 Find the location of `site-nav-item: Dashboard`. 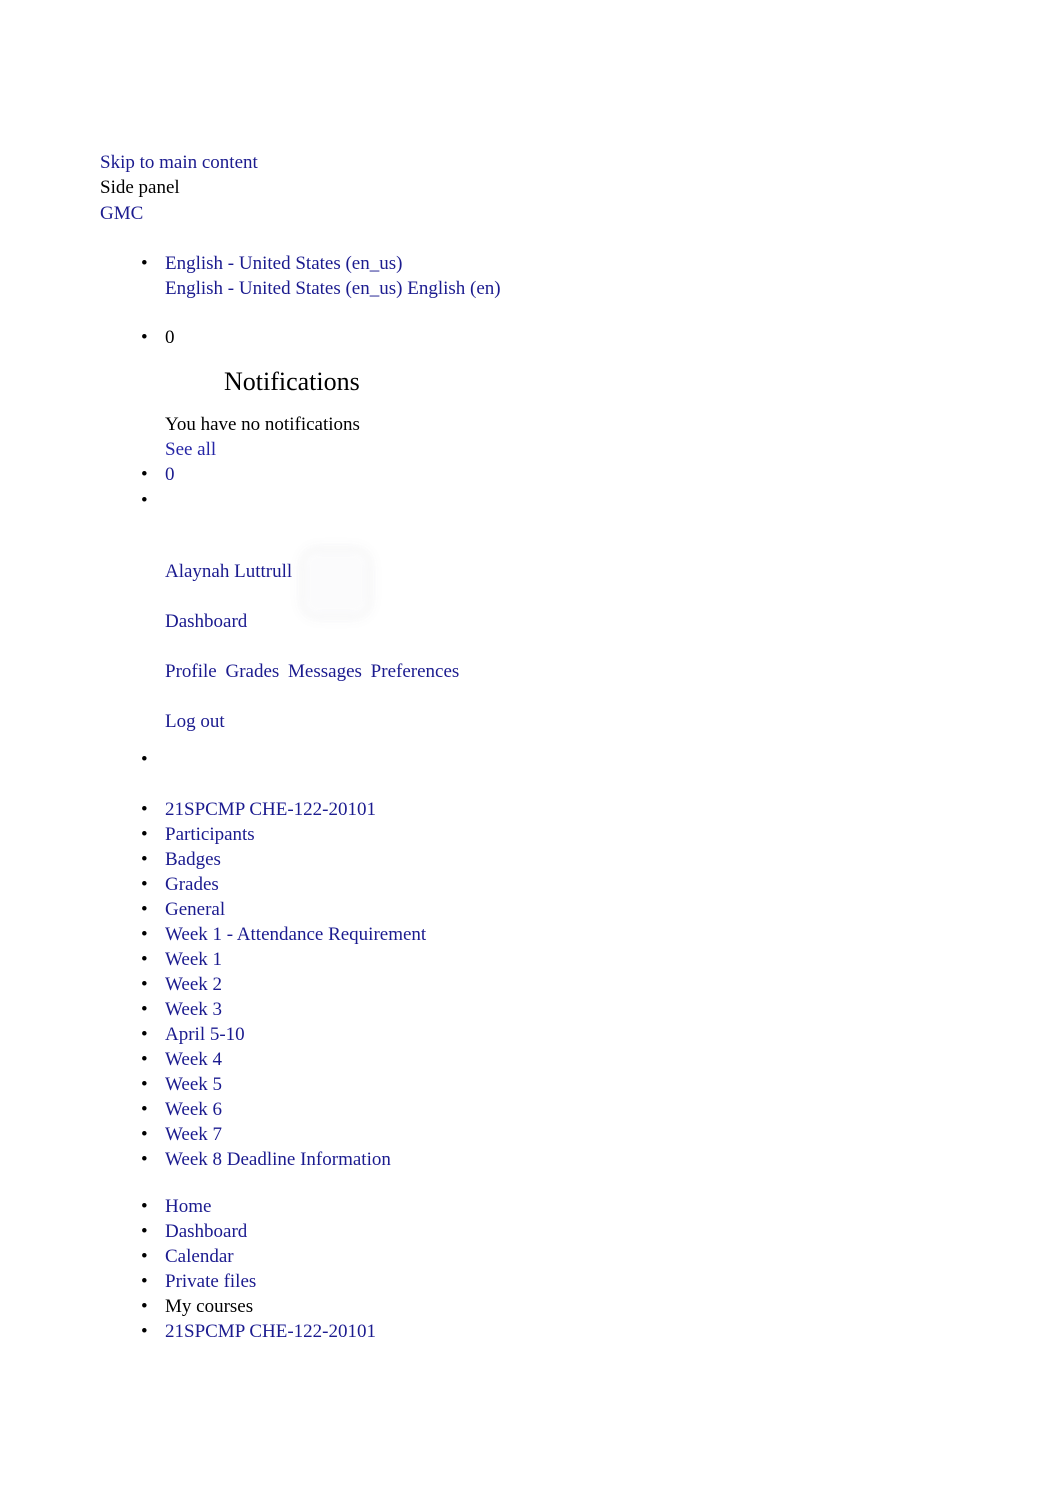

site-nav-item: Dashboard is located at coordinates (581, 1231).